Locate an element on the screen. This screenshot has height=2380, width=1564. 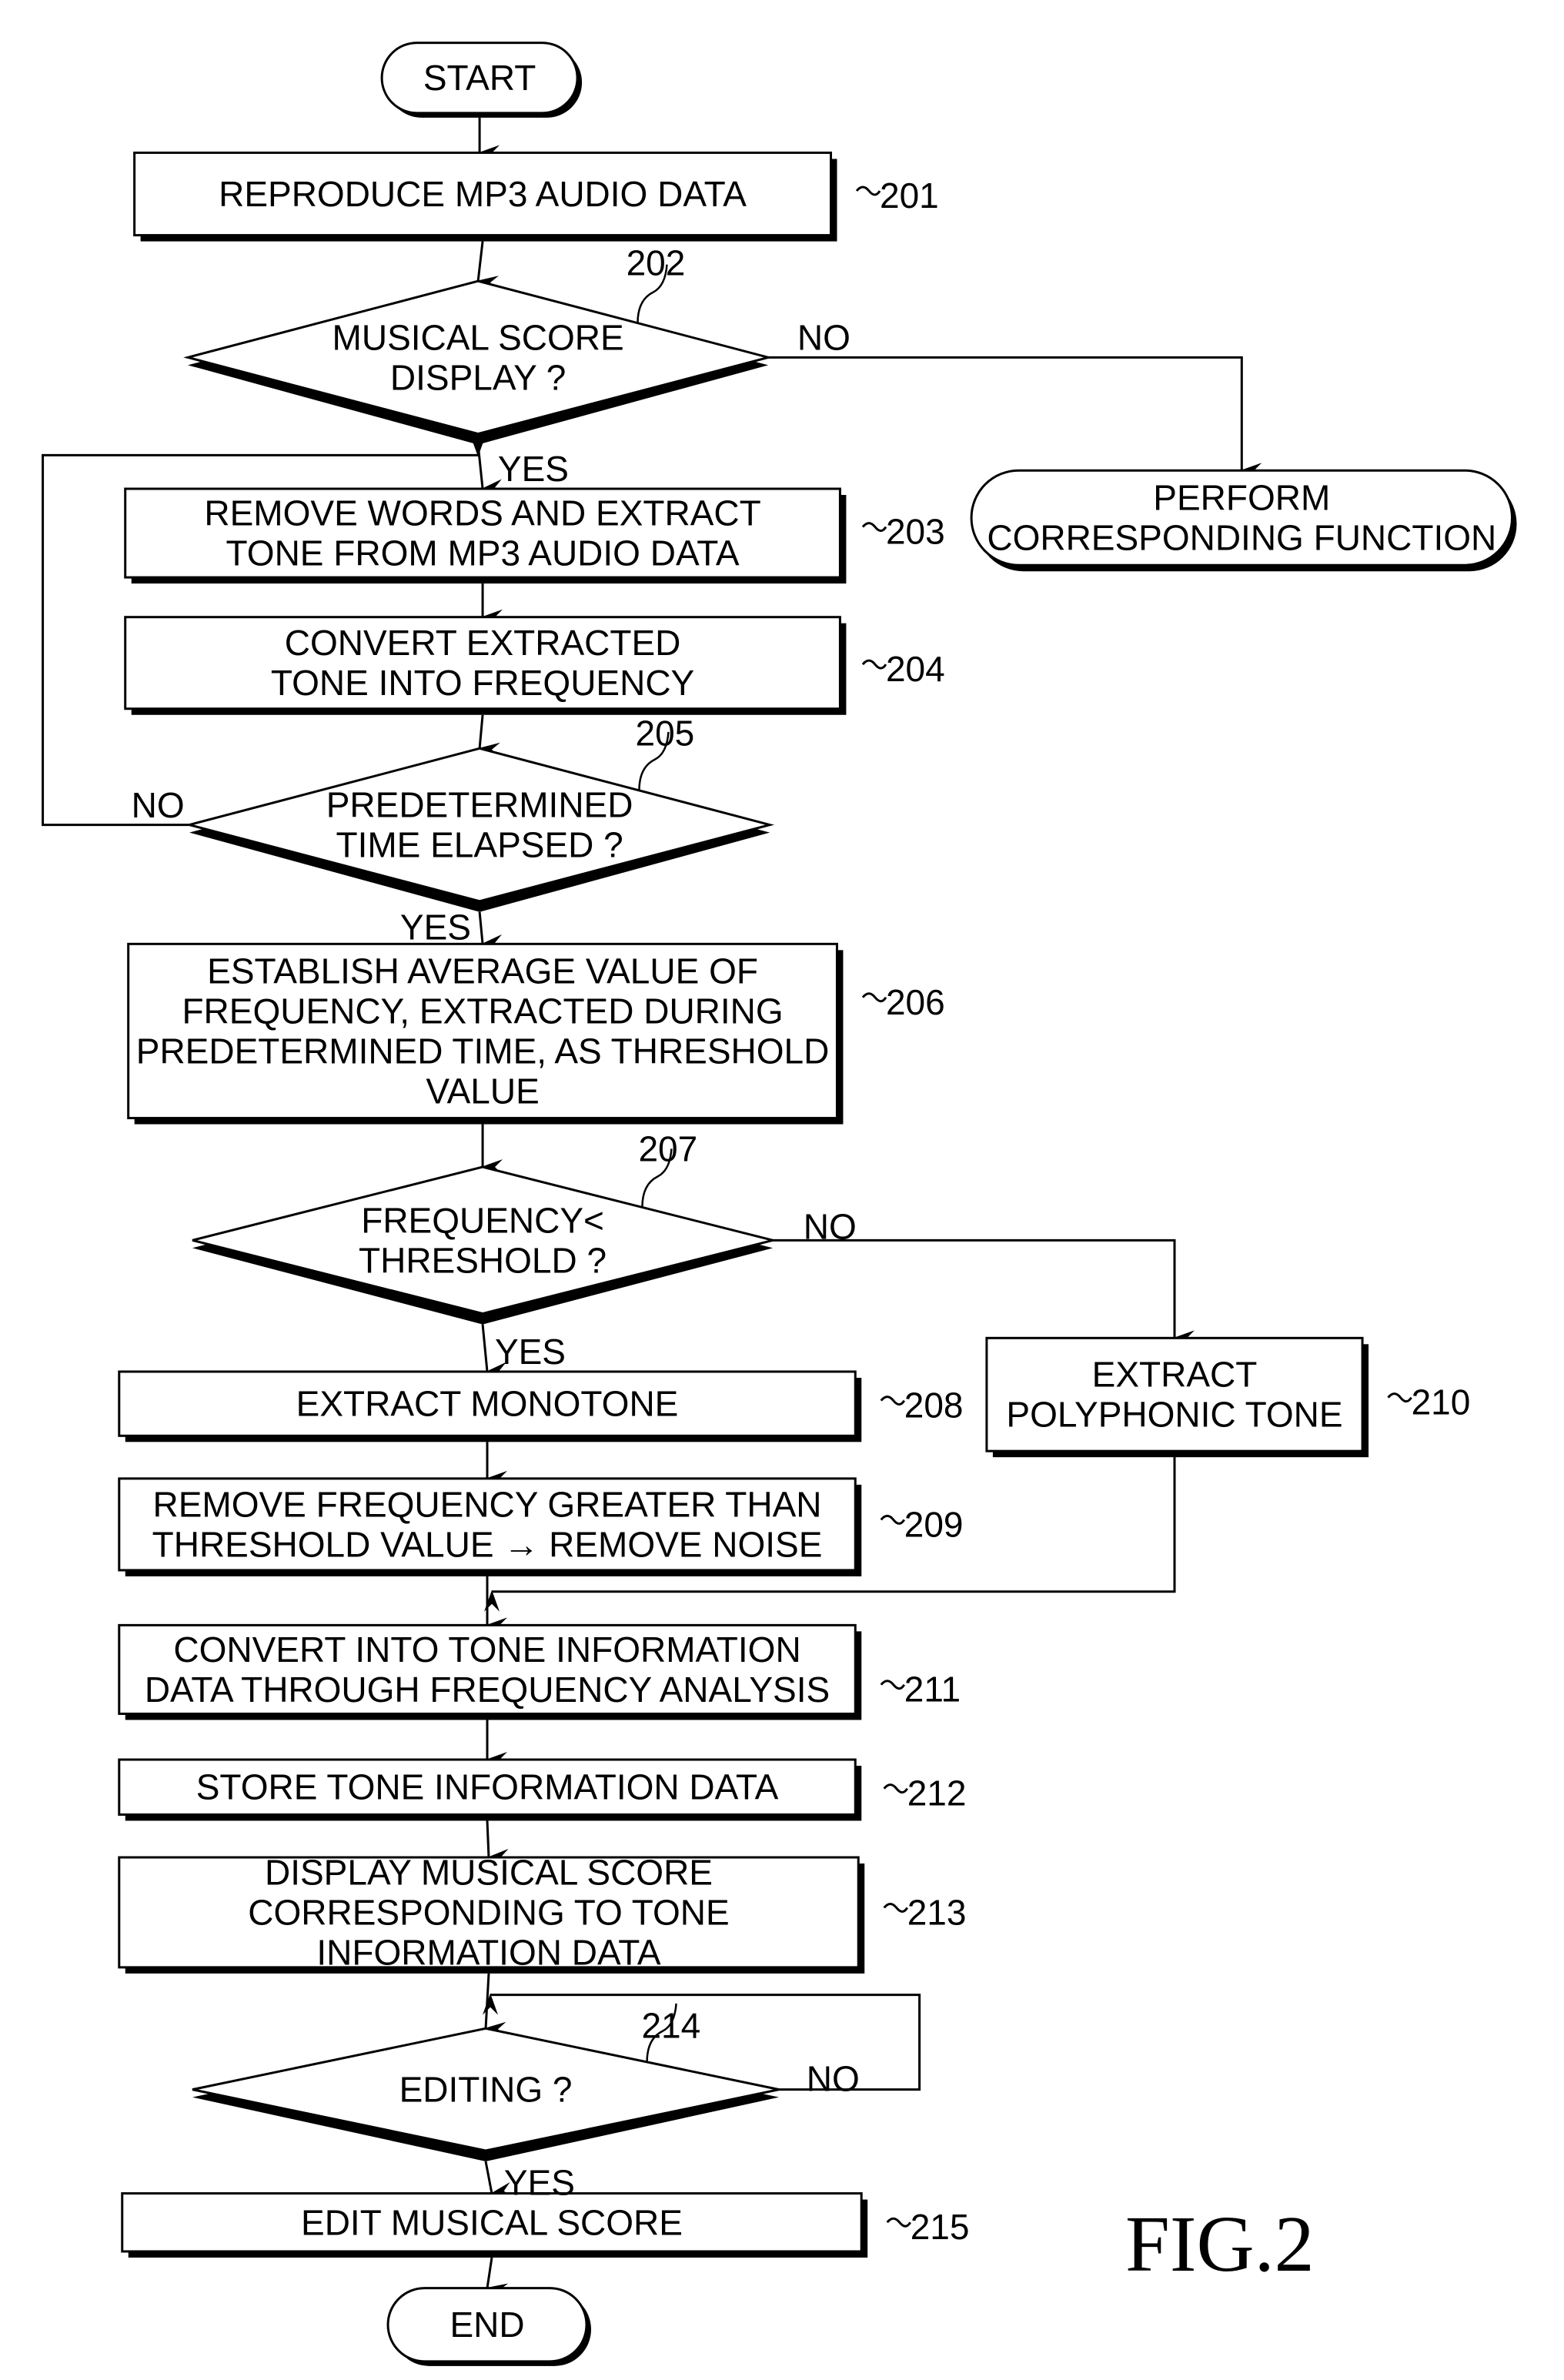
step-204-box: CONVERT EXTRACTEDTONE INTO FREQUENCY is located at coordinates (485, 666).